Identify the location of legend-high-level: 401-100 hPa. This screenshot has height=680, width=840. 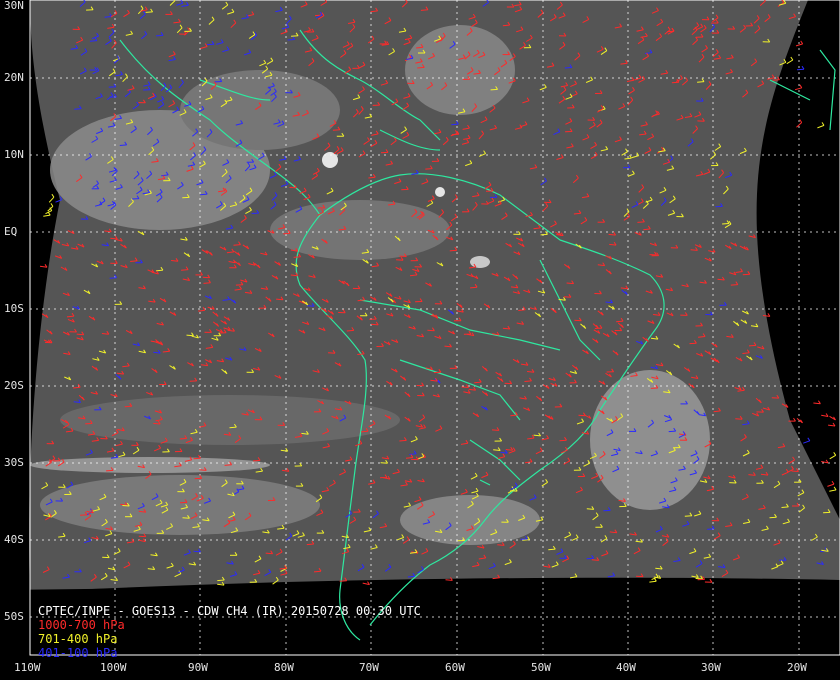
(78, 653).